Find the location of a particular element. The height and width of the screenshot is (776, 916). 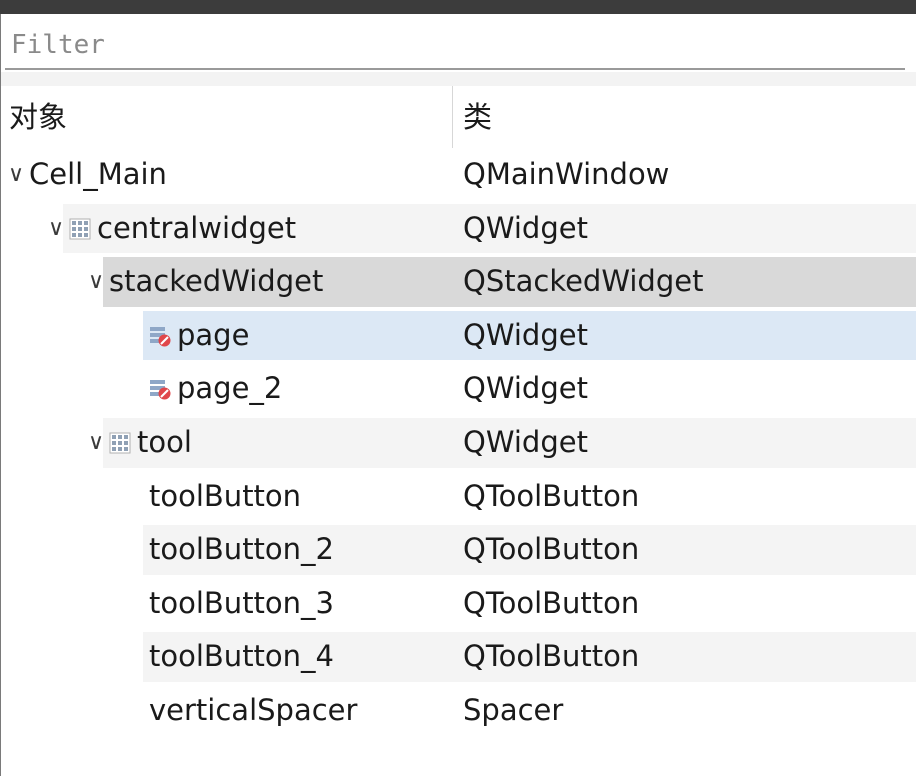

tree-row: toolButton_4 QToolButton is located at coordinates (458, 657).